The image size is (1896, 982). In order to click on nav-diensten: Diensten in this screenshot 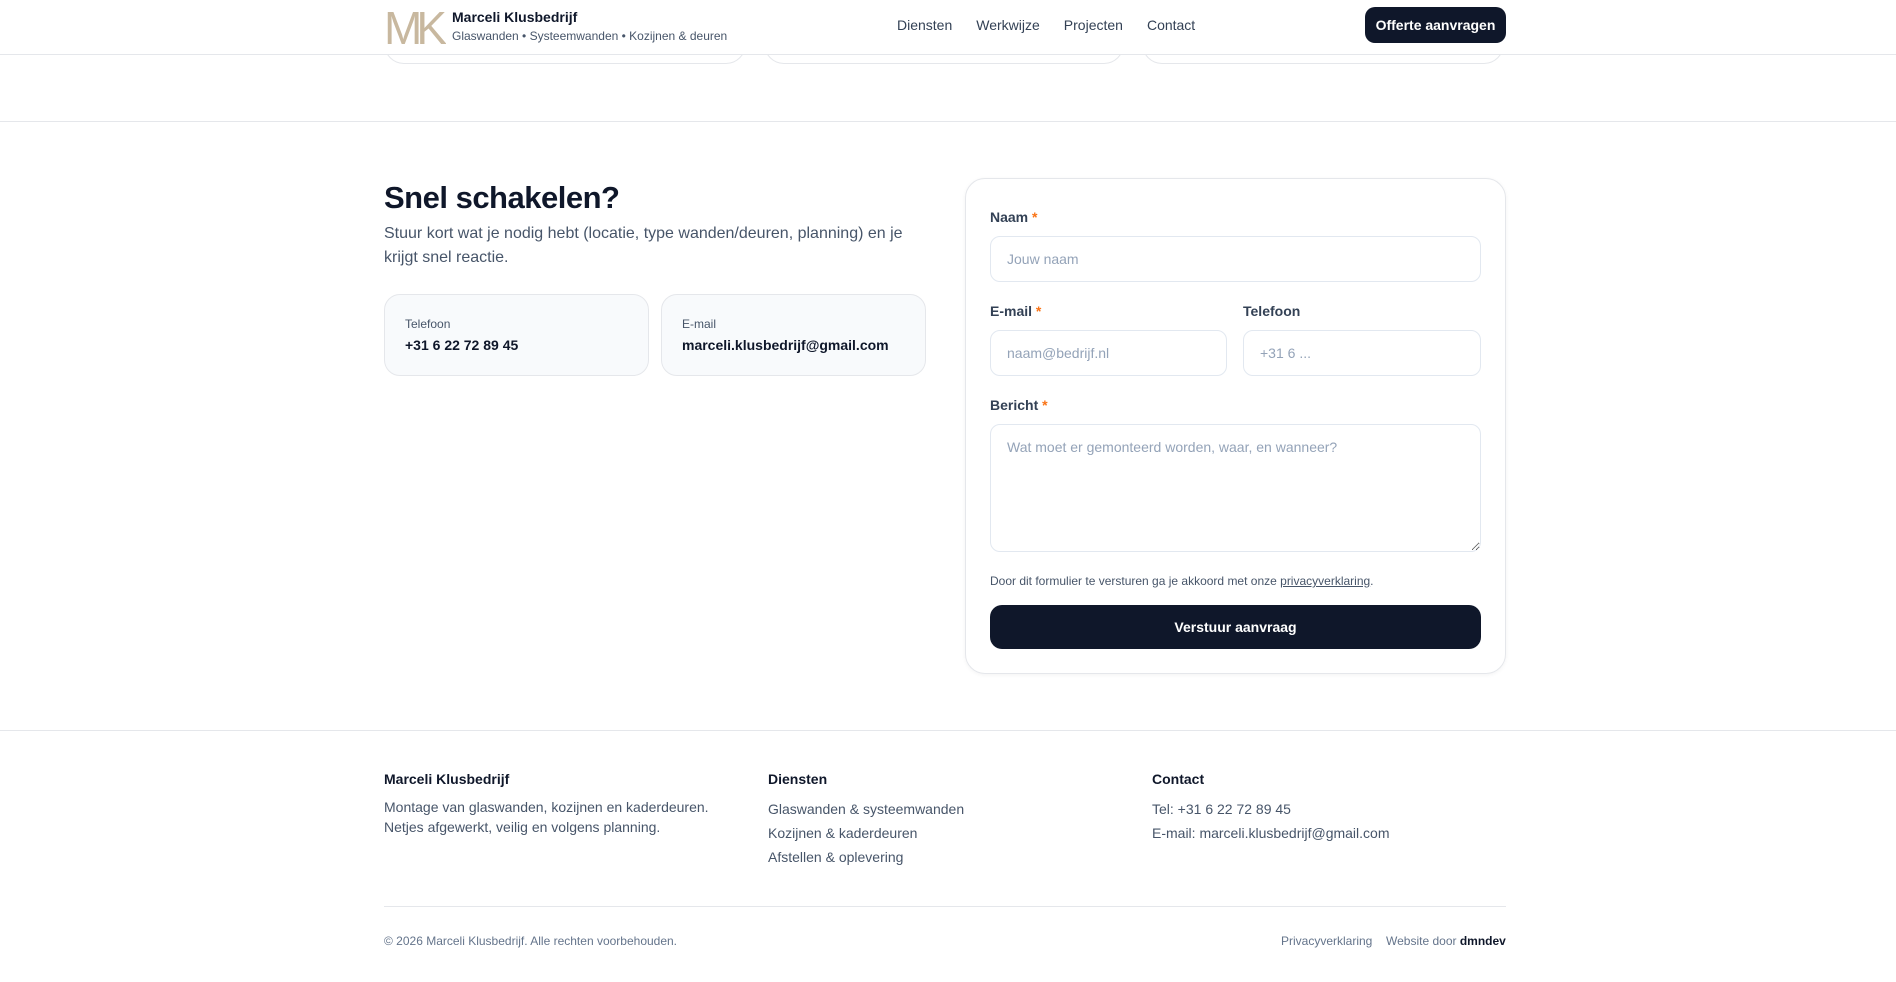, I will do `click(924, 25)`.